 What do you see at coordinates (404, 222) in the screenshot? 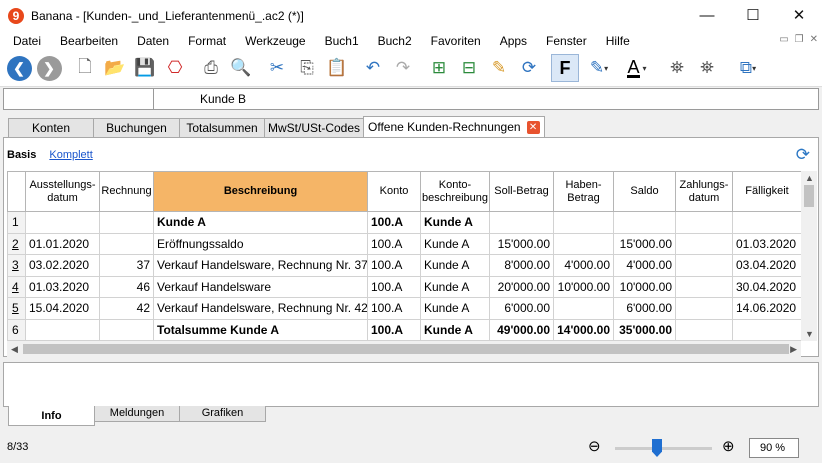
I see `table-row: 1 Kunde A 100.A Kunde A` at bounding box center [404, 222].